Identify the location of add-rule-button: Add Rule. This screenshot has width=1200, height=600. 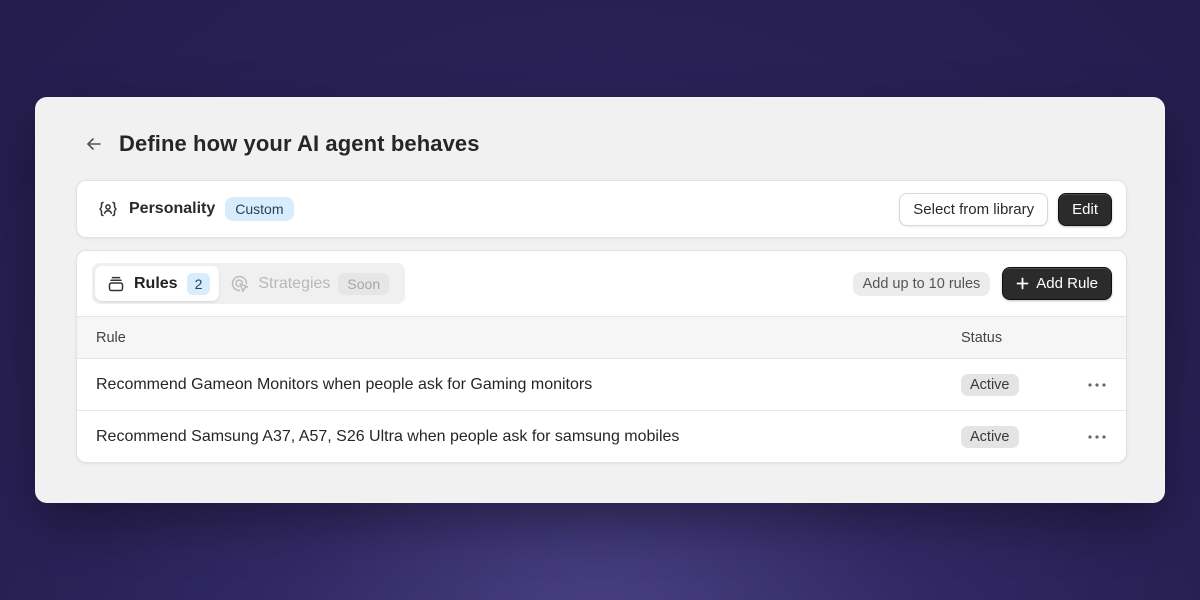
(1057, 283).